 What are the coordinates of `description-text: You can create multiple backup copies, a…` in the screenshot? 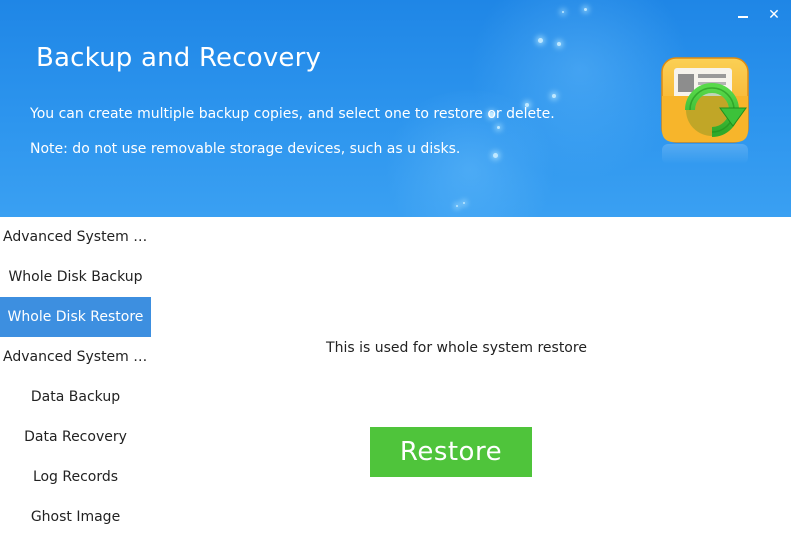 It's located at (292, 114).